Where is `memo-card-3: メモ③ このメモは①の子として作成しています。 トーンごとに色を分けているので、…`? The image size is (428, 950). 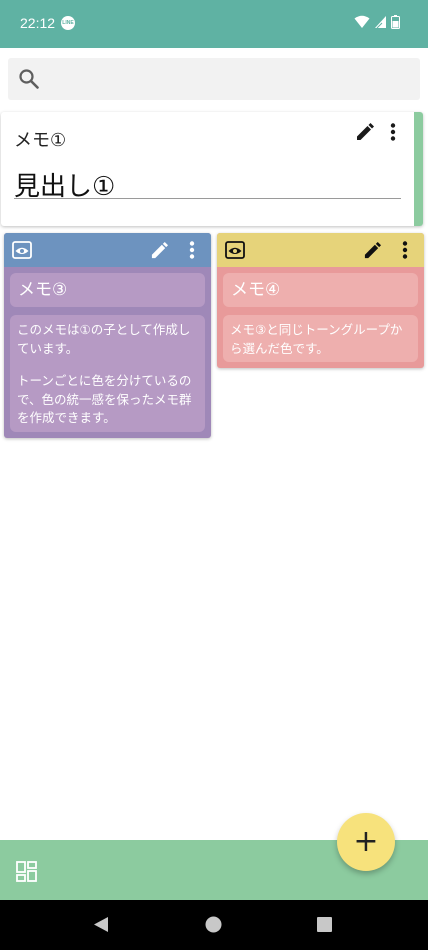
memo-card-3: メモ③ このメモは①の子として作成しています。 トーンごとに色を分けているので、… is located at coordinates (107, 335).